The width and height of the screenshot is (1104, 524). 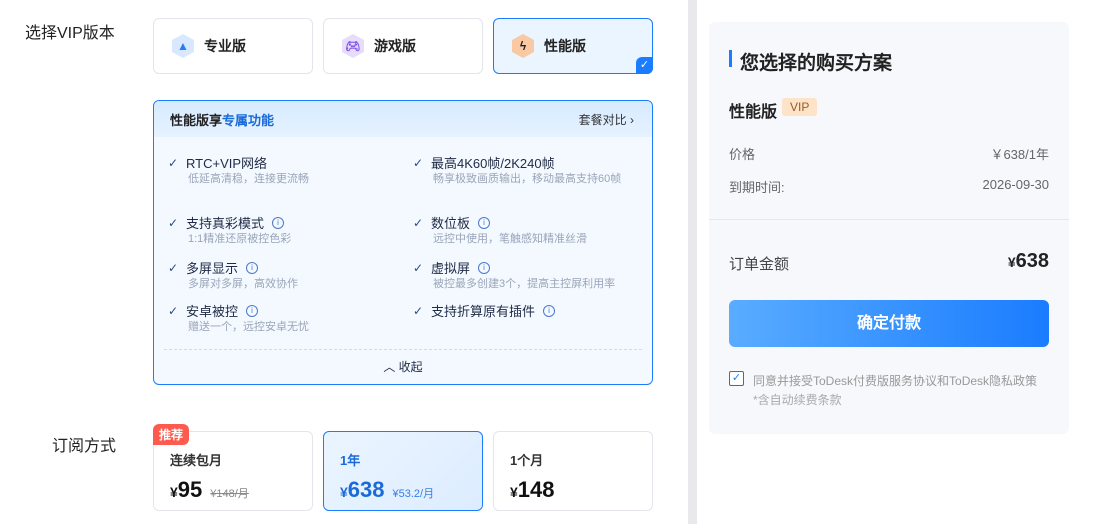 I want to click on feature-title: 多屏显示, so click(x=212, y=268).